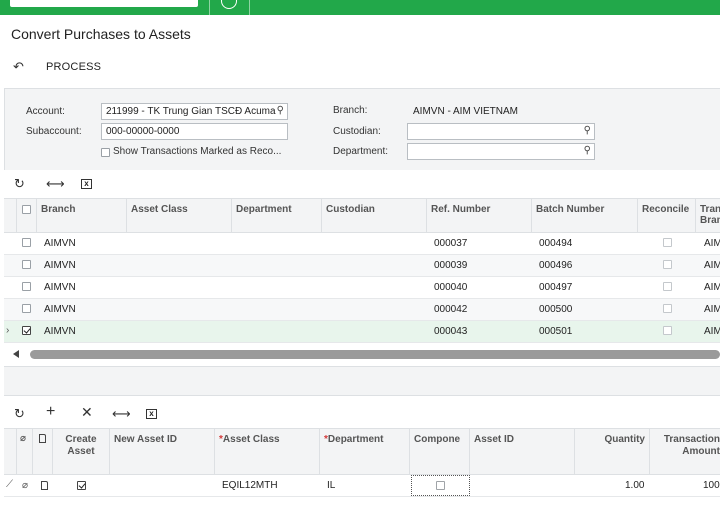  What do you see at coordinates (18, 67) in the screenshot?
I see `undo-icon: ↶` at bounding box center [18, 67].